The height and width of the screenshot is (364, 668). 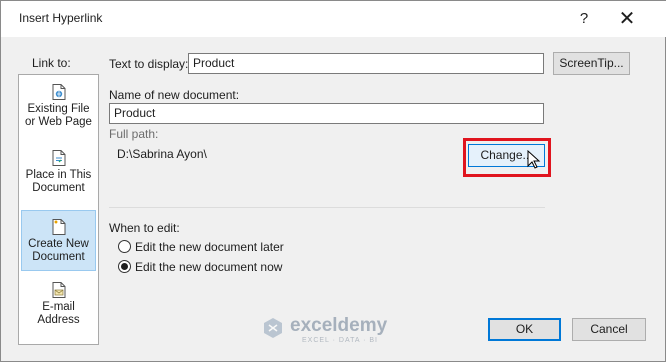 I want to click on title-bar: Insert Hyperlink ? ✕, so click(x=334, y=19).